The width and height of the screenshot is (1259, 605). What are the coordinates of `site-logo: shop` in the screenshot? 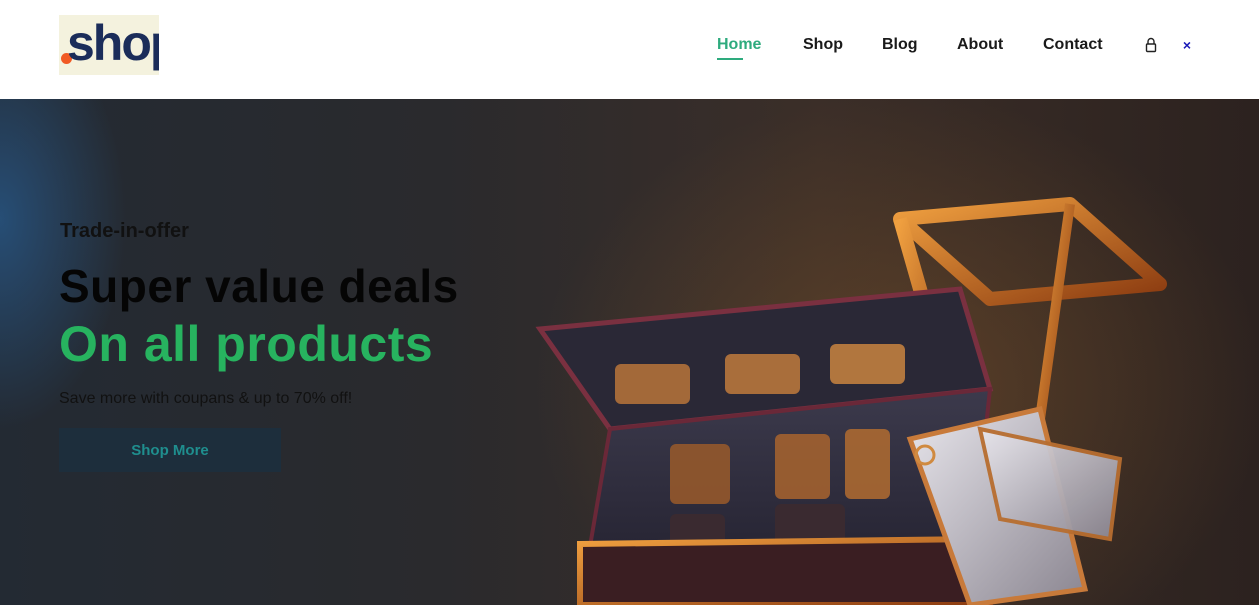 It's located at (109, 45).